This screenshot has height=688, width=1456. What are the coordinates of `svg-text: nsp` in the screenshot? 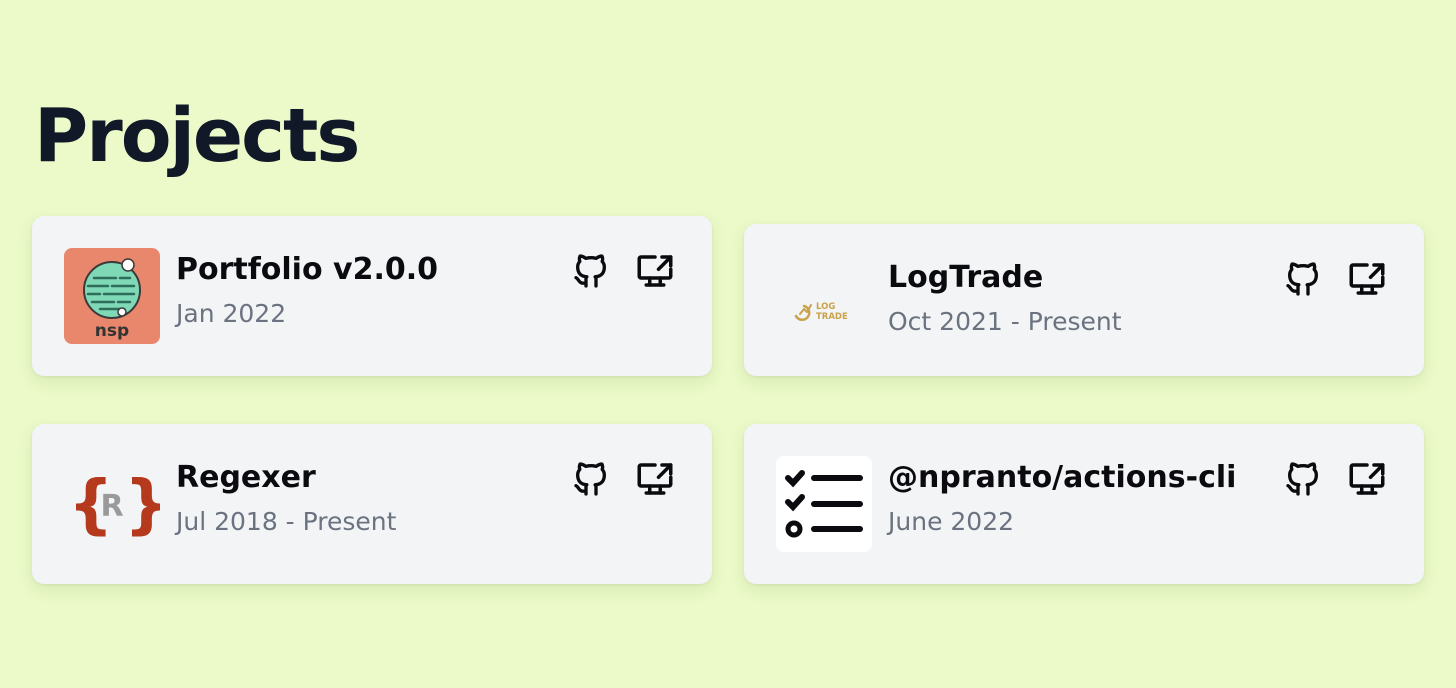 It's located at (112, 331).